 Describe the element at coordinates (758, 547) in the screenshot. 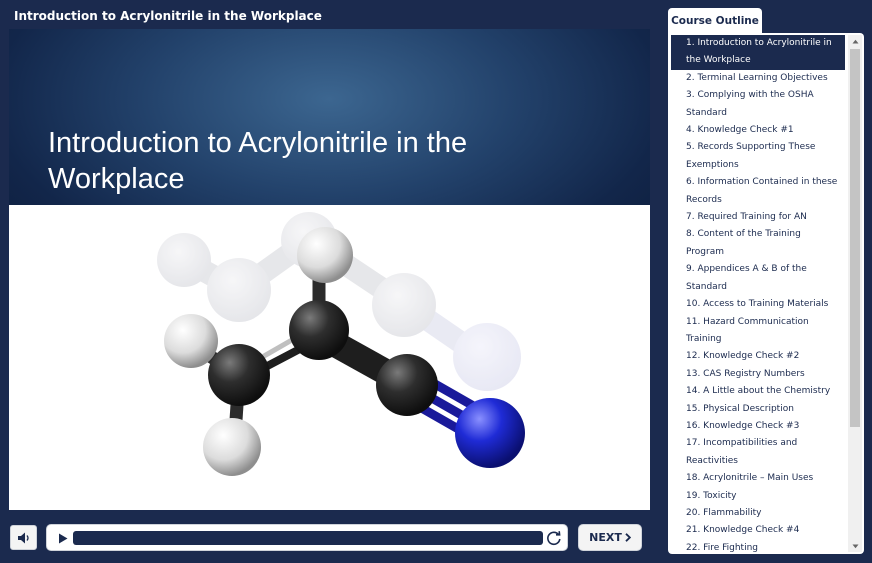

I see `outline-item: 22. Fire Fighting` at that location.